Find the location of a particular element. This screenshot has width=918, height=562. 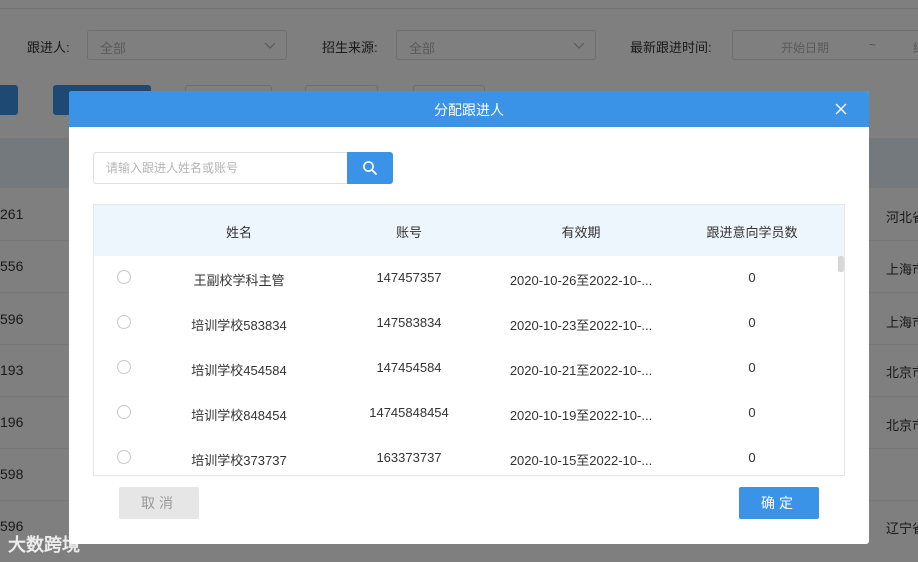

cell-account: 163373737 is located at coordinates (409, 457).